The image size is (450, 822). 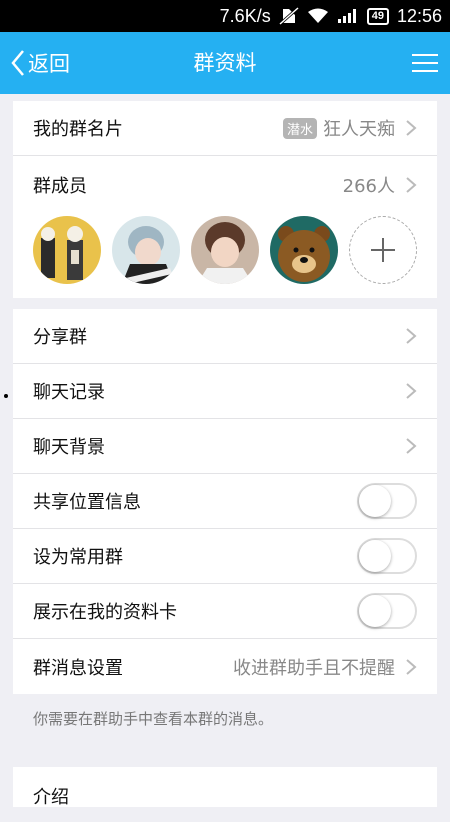 What do you see at coordinates (49, 64) in the screenshot?
I see `back-label: 返回` at bounding box center [49, 64].